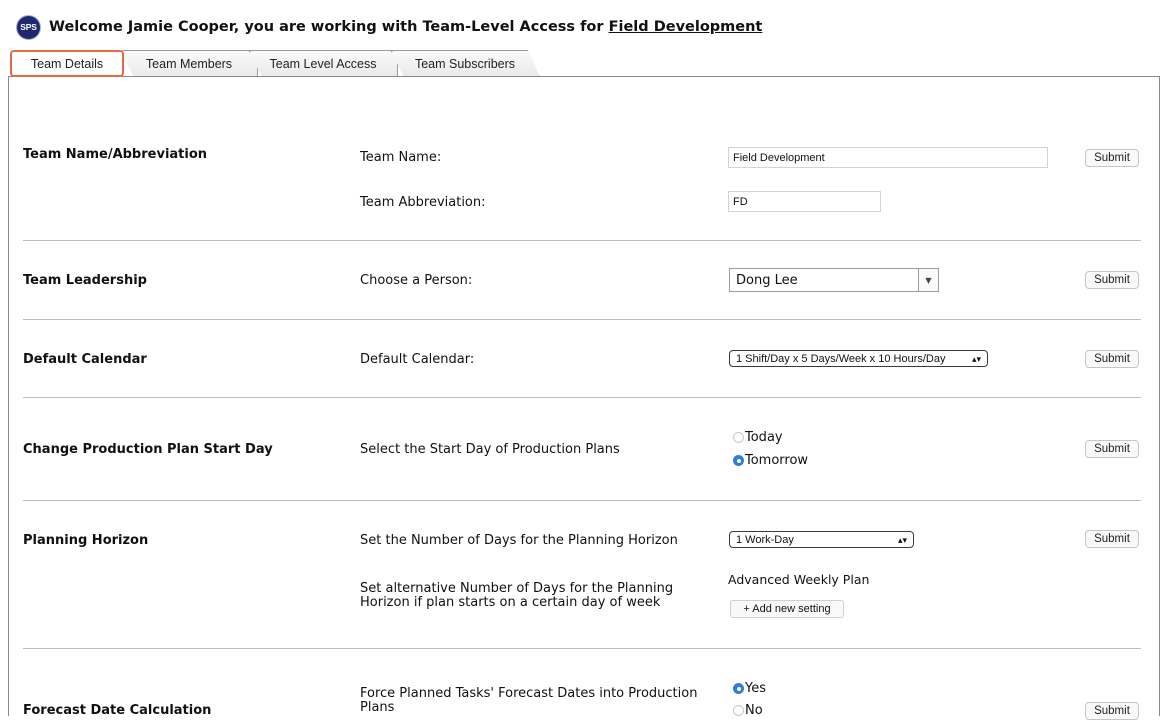  What do you see at coordinates (28, 27) in the screenshot?
I see `sps-logo: SPS` at bounding box center [28, 27].